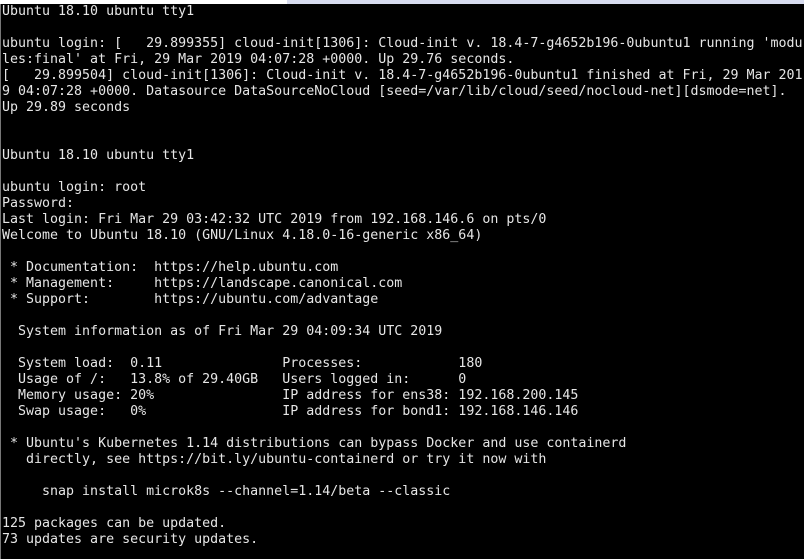  I want to click on terminal-line: * Support: https://ubuntu.com/advantage, so click(190, 299).